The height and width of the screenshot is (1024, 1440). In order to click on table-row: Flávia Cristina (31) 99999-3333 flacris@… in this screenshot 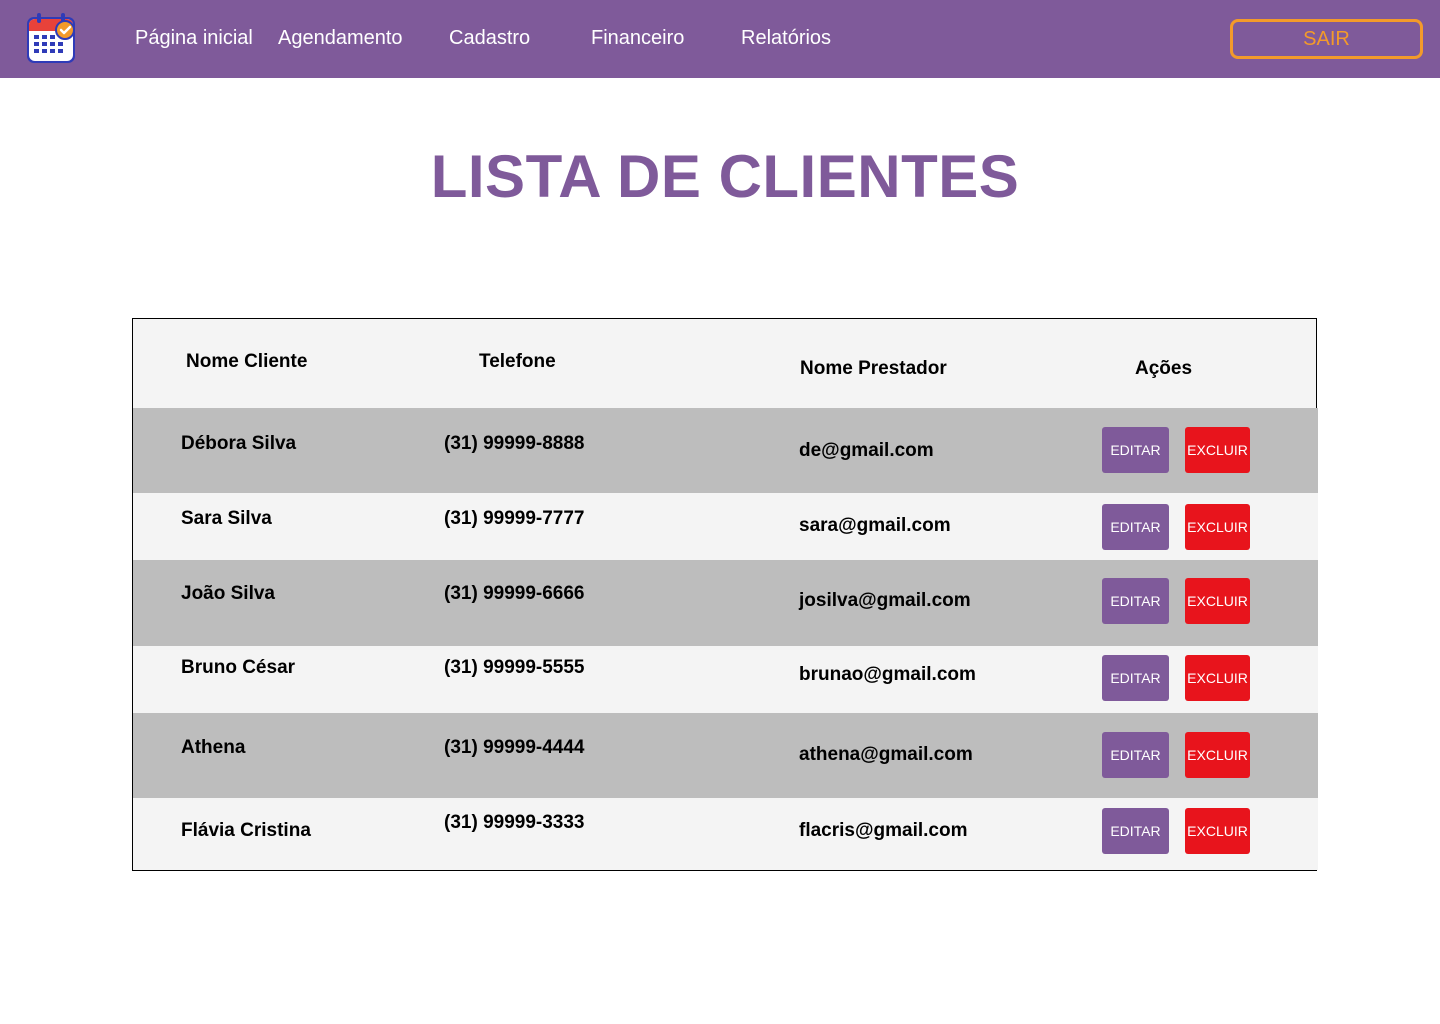, I will do `click(725, 834)`.